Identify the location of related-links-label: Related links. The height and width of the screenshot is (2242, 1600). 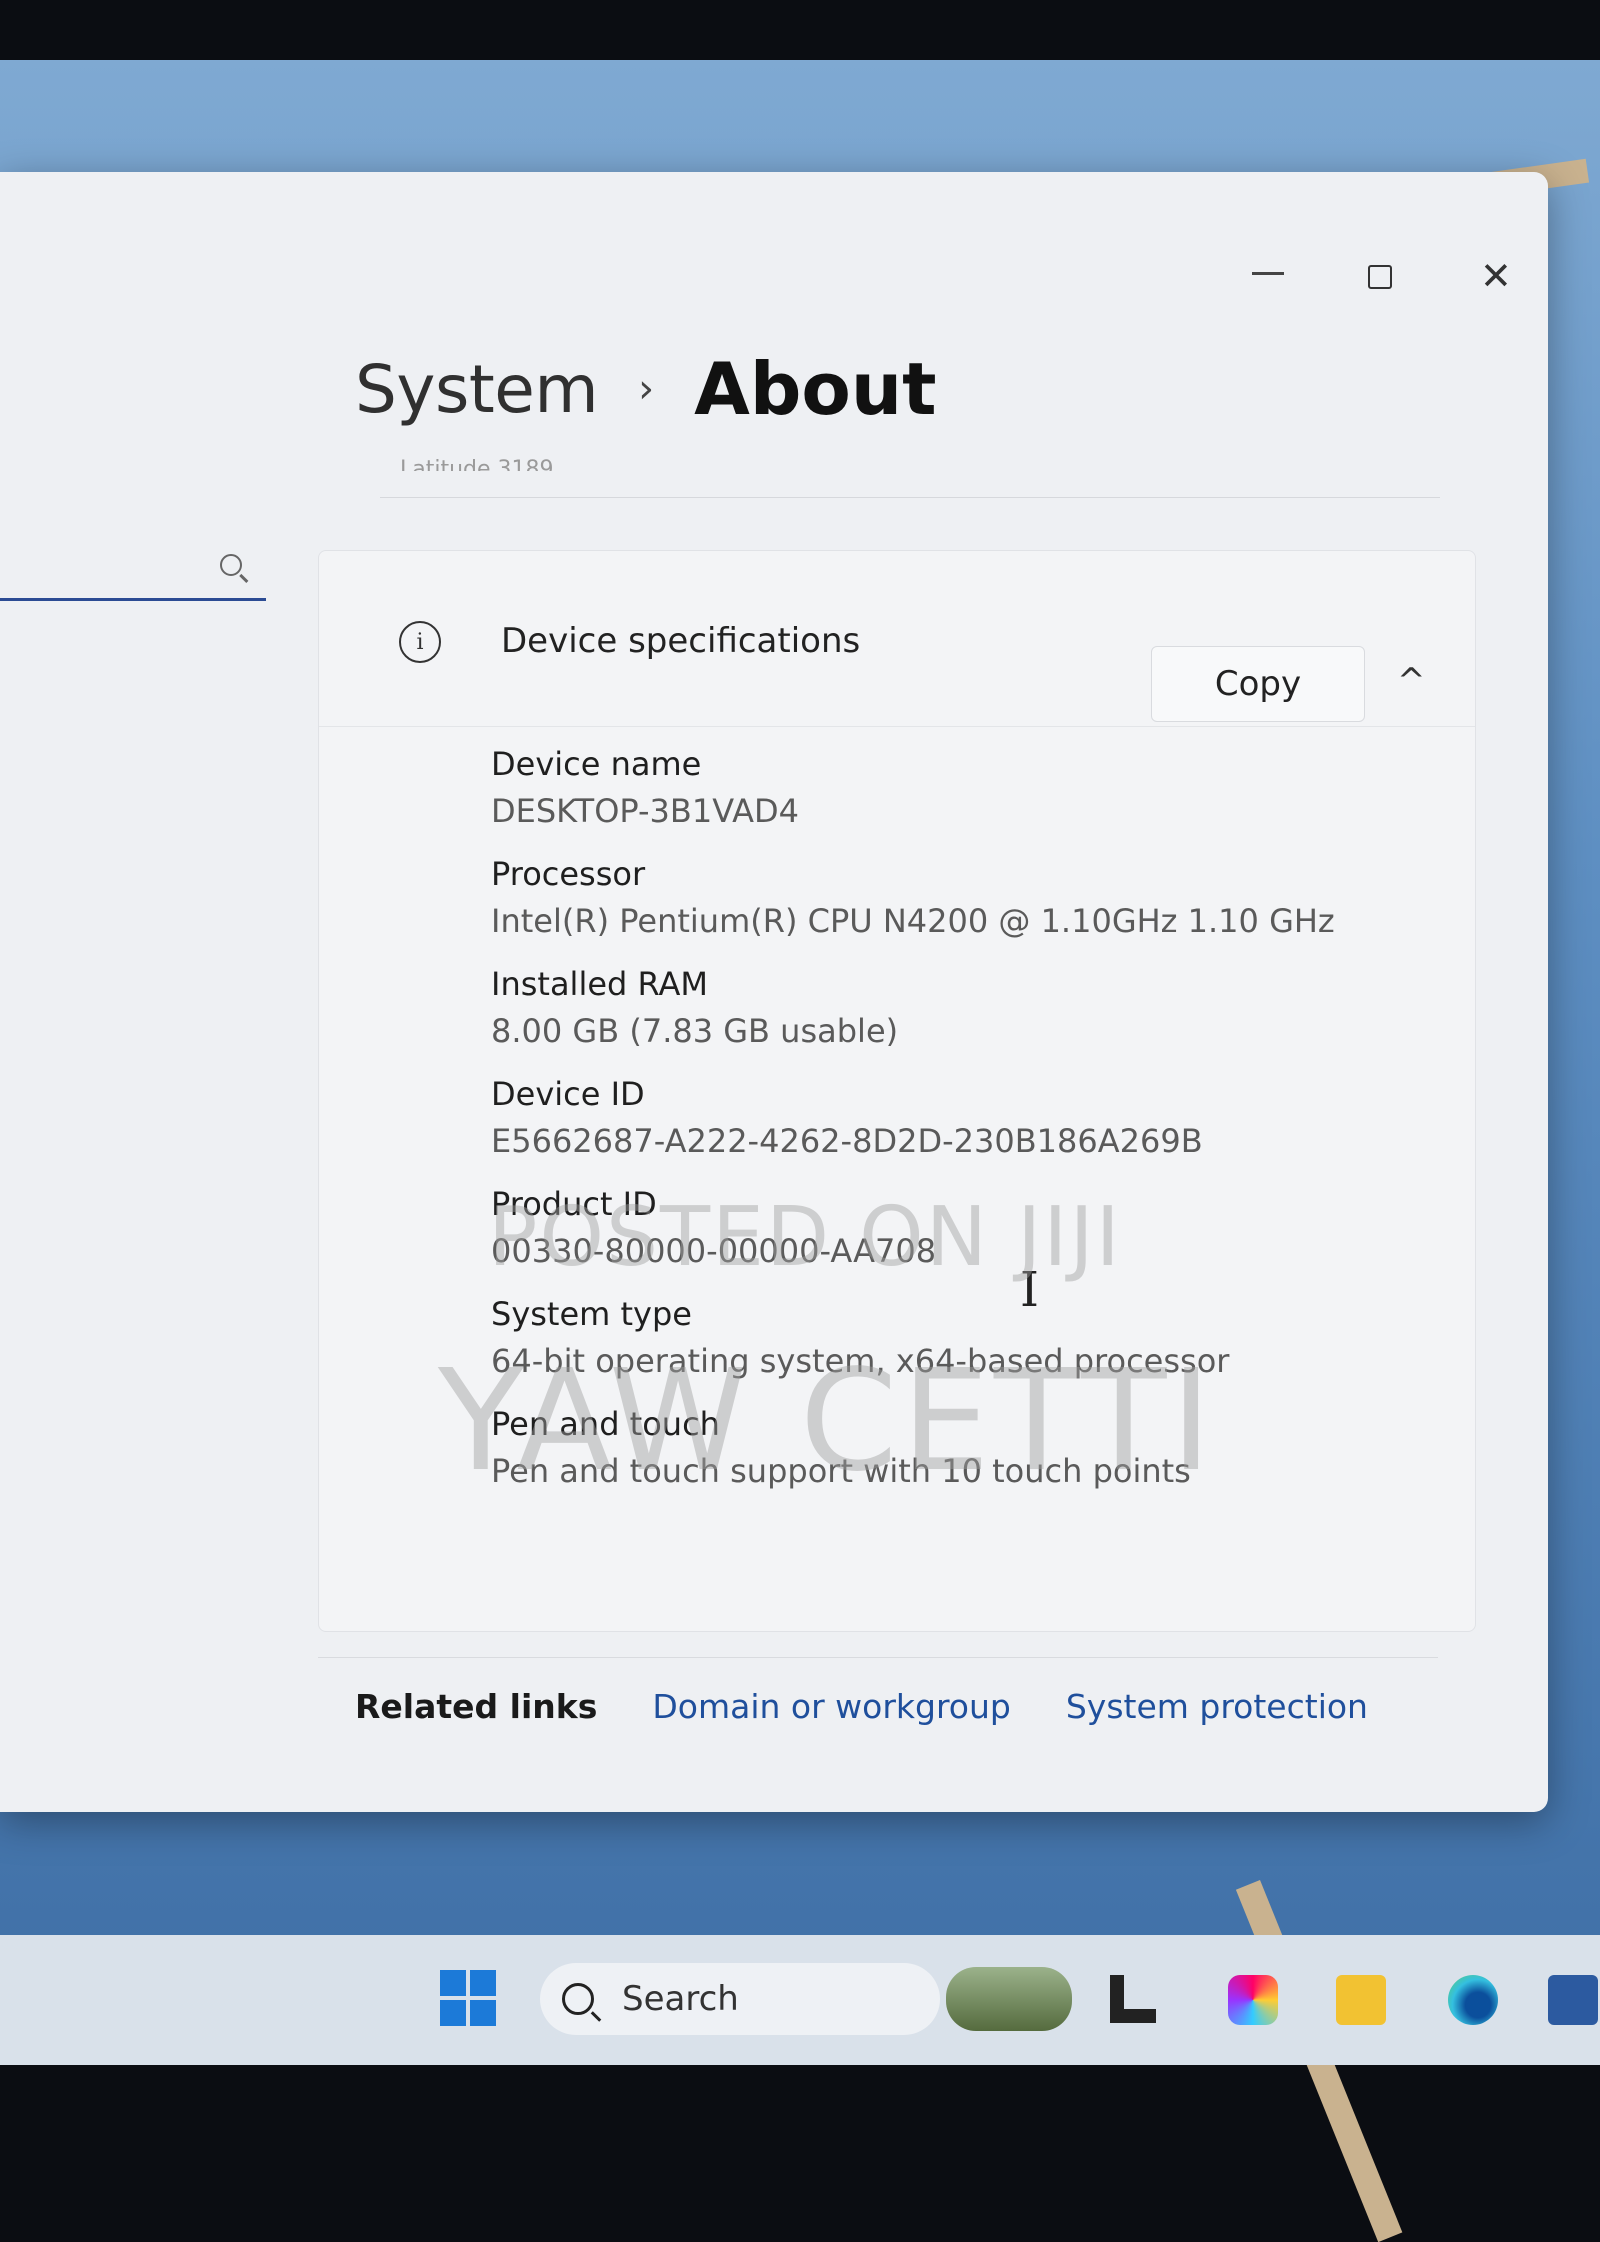
(476, 1706).